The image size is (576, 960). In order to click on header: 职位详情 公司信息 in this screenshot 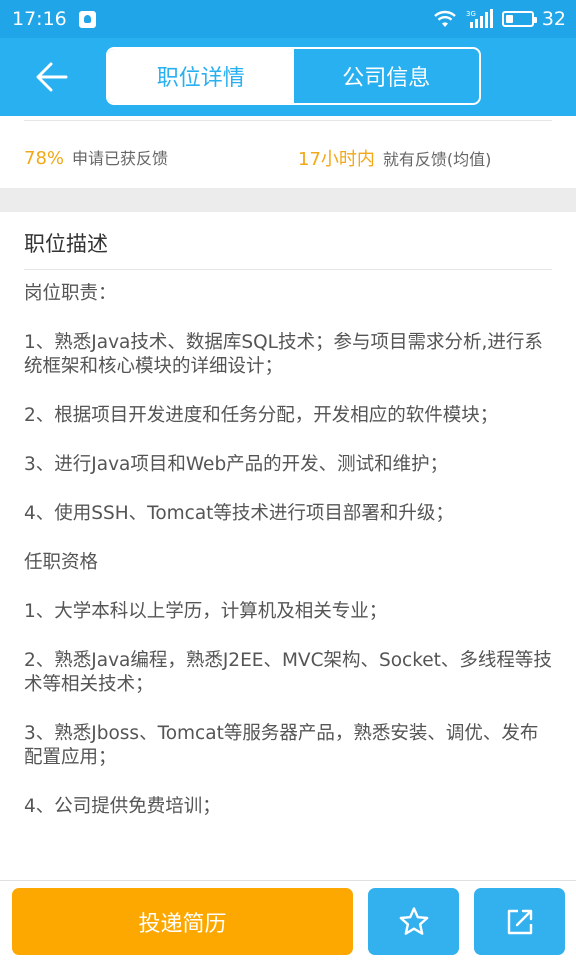, I will do `click(288, 77)`.